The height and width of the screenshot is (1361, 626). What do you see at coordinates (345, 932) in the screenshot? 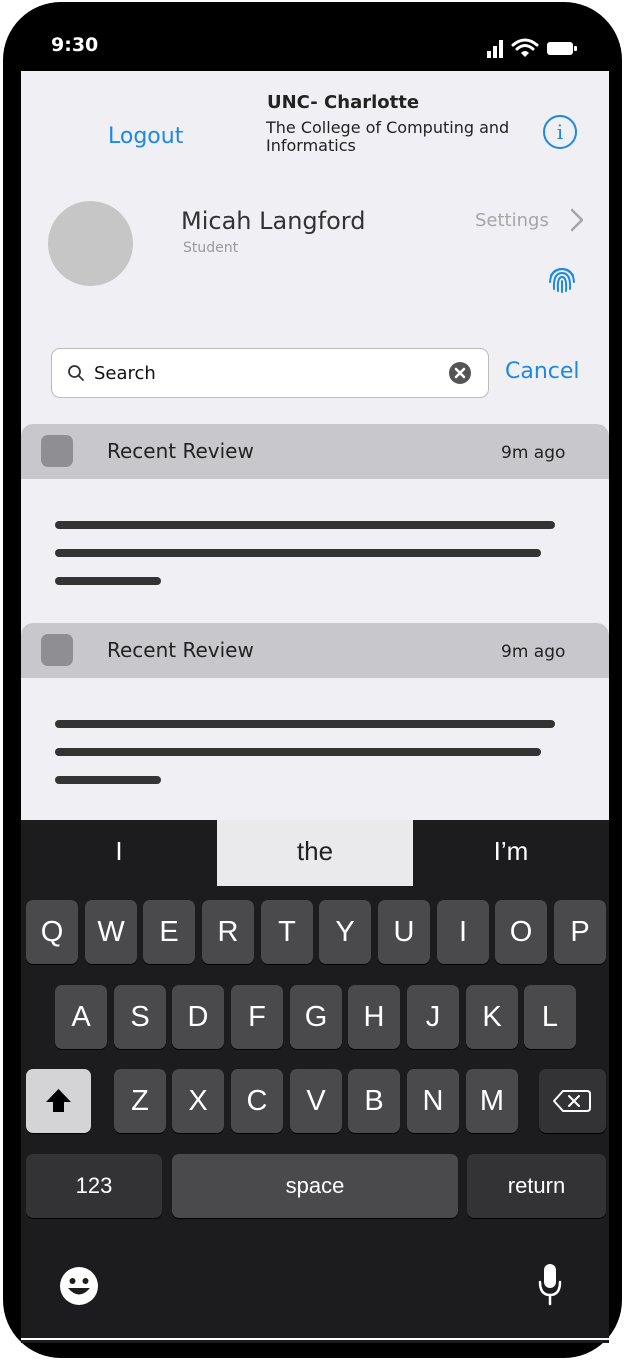
I see `key-y: Y` at bounding box center [345, 932].